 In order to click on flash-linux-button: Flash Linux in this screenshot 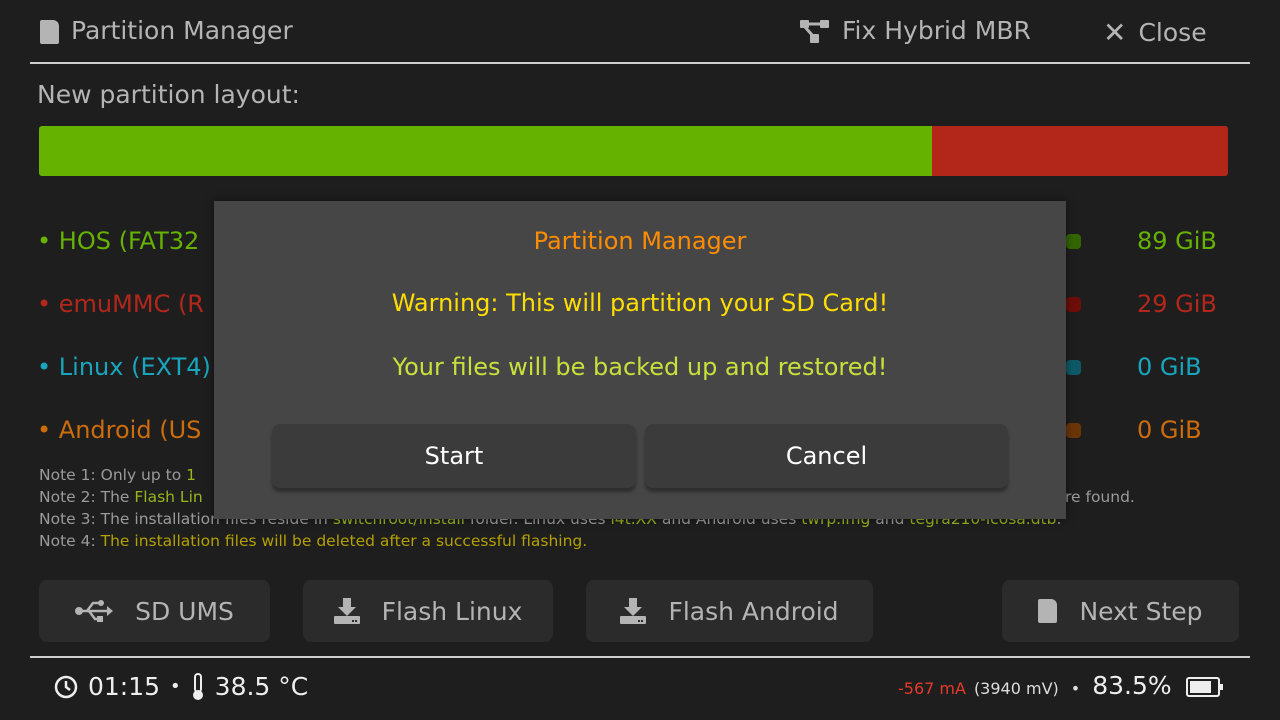, I will do `click(428, 611)`.